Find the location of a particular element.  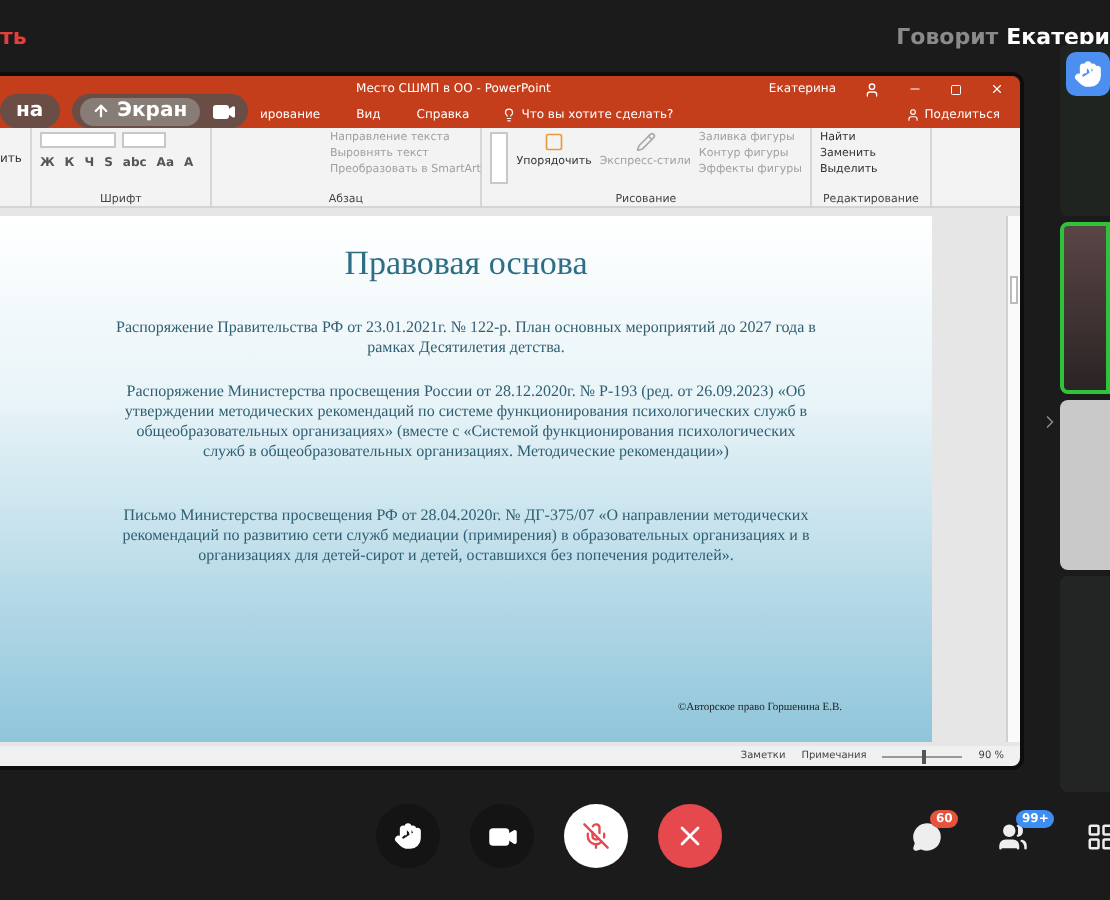

font-field is located at coordinates (77, 140).